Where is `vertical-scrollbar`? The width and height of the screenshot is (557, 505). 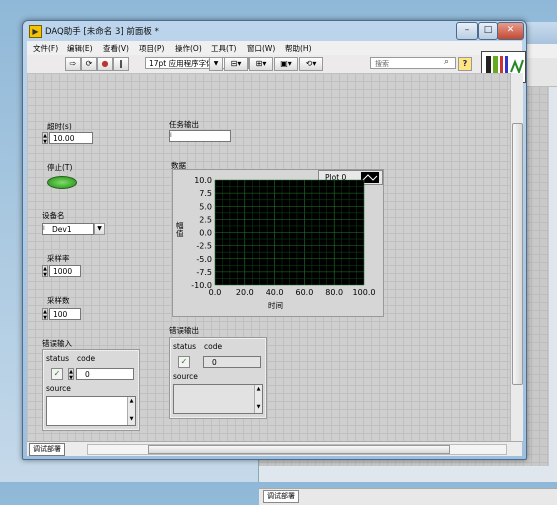 vertical-scrollbar is located at coordinates (516, 257).